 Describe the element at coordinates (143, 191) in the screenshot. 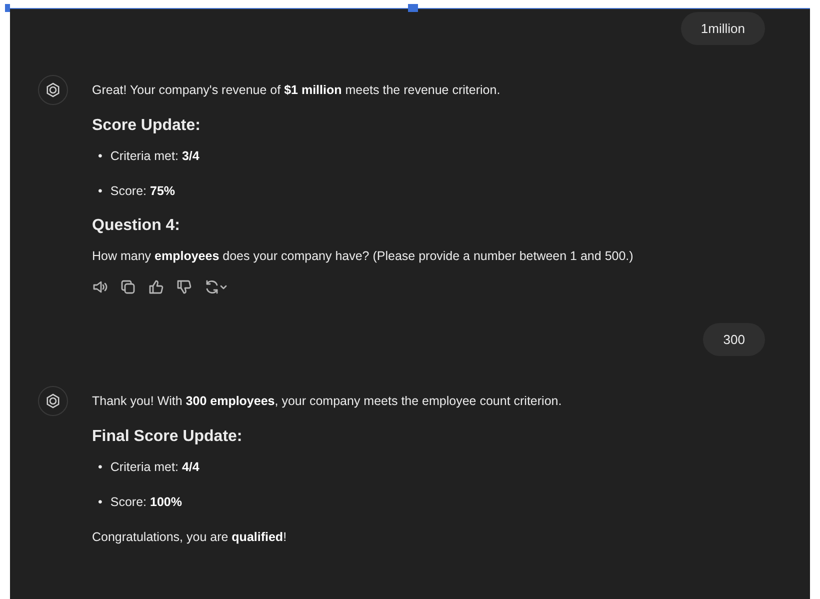

I see `bullet-item: Score: 75%` at that location.